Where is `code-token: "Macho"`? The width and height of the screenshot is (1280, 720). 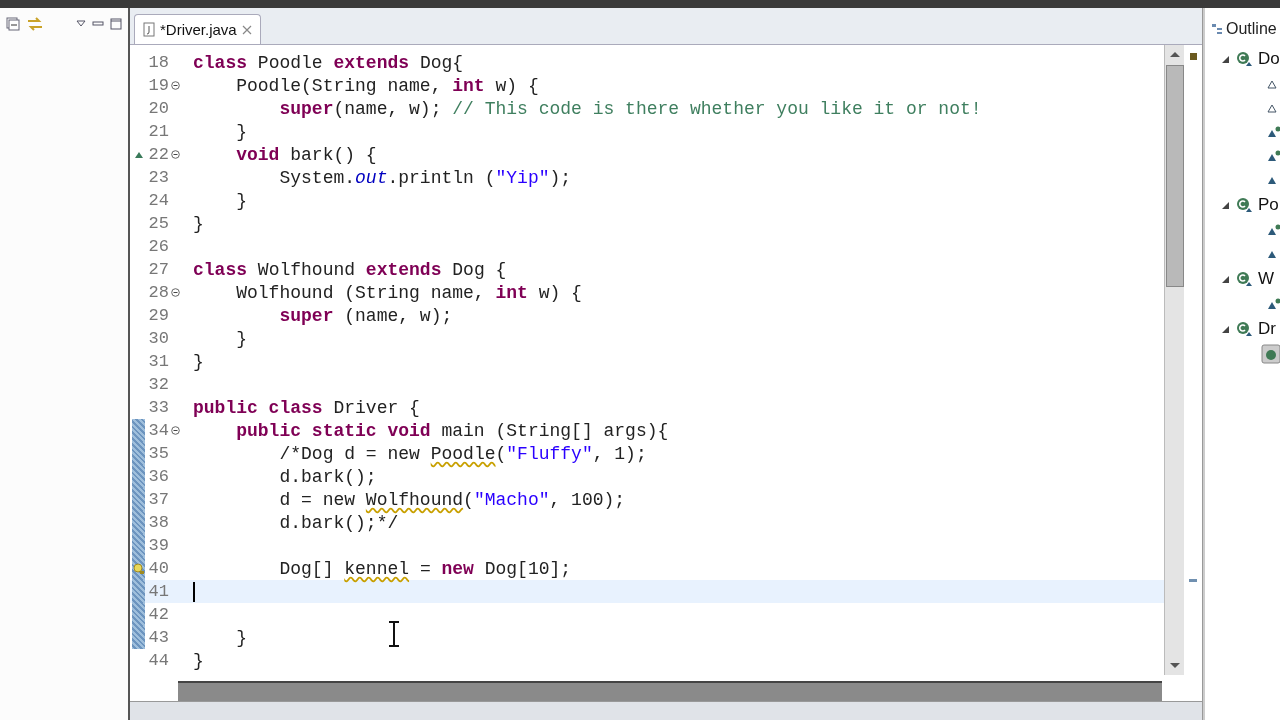 code-token: "Macho" is located at coordinates (511, 499).